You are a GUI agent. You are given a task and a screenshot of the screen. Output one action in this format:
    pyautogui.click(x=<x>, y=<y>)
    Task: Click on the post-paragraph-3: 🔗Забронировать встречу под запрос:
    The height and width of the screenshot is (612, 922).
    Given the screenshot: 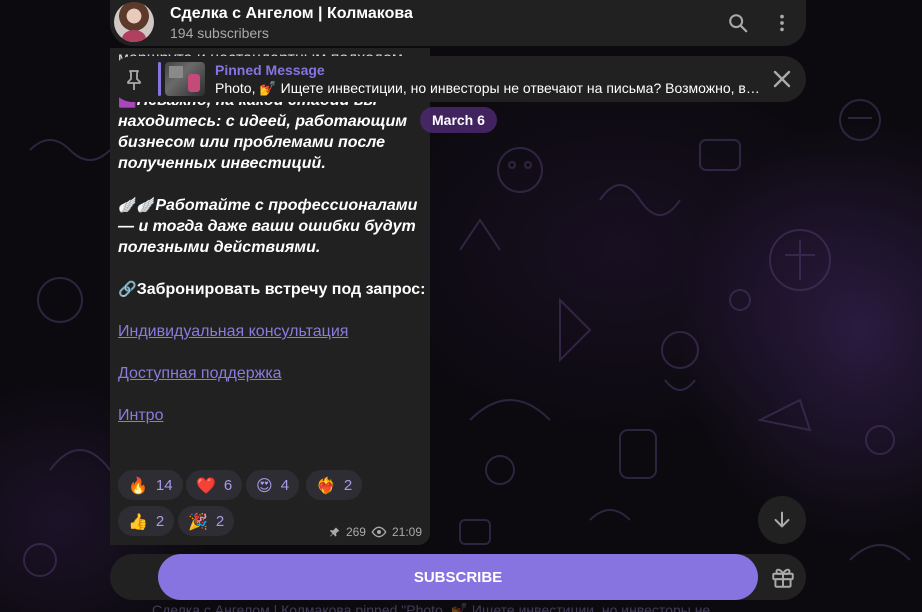 What is the action you would take?
    pyautogui.click(x=272, y=289)
    